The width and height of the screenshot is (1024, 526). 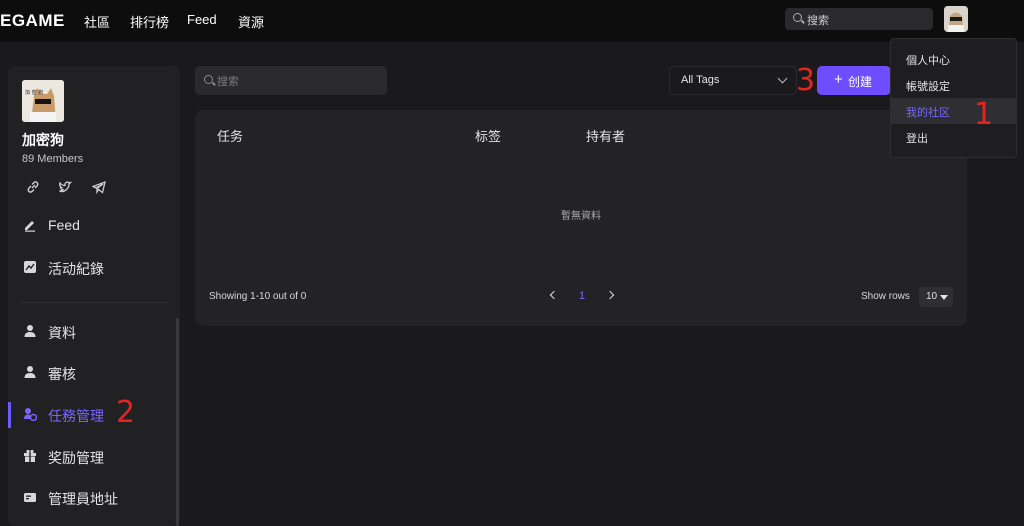 What do you see at coordinates (818, 21) in the screenshot?
I see `top-search-label: 搜索` at bounding box center [818, 21].